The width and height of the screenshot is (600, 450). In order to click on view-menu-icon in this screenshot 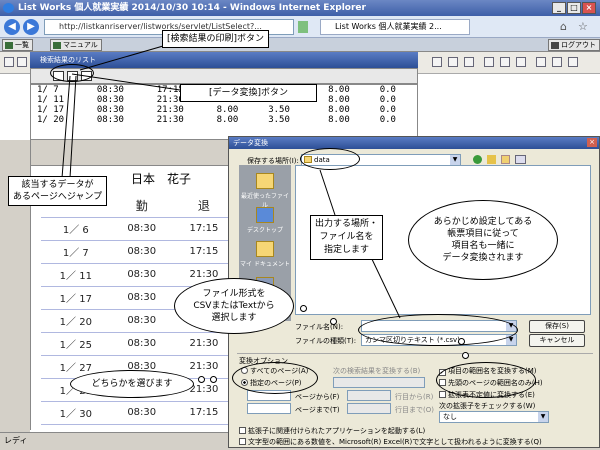, I will do `click(520, 159)`.